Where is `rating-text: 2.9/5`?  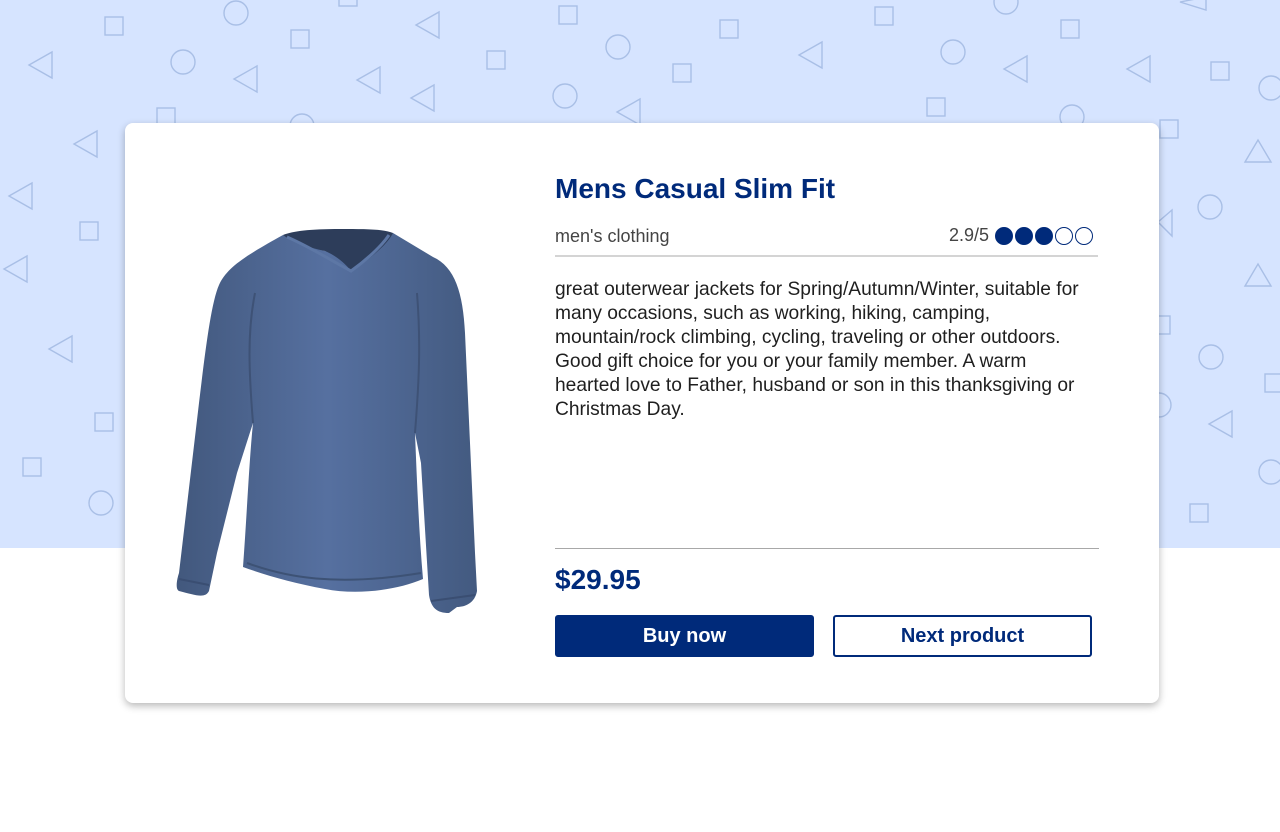 rating-text: 2.9/5 is located at coordinates (968, 235).